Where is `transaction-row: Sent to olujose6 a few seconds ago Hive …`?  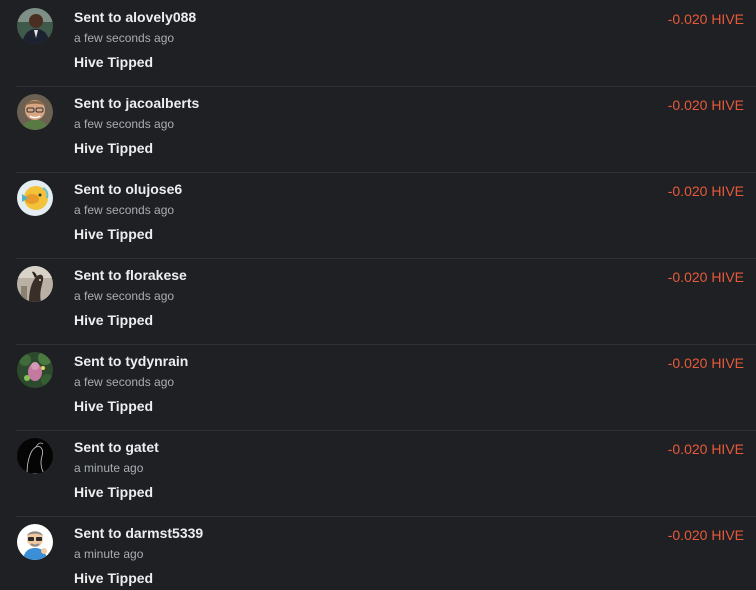
transaction-row: Sent to olujose6 a few seconds ago Hive … is located at coordinates (378, 215).